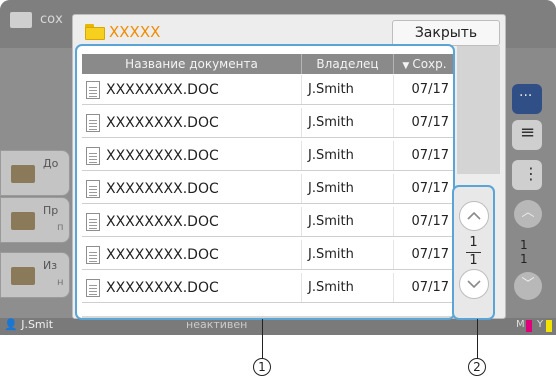  I want to click on background-page-current: 1, so click(524, 245).